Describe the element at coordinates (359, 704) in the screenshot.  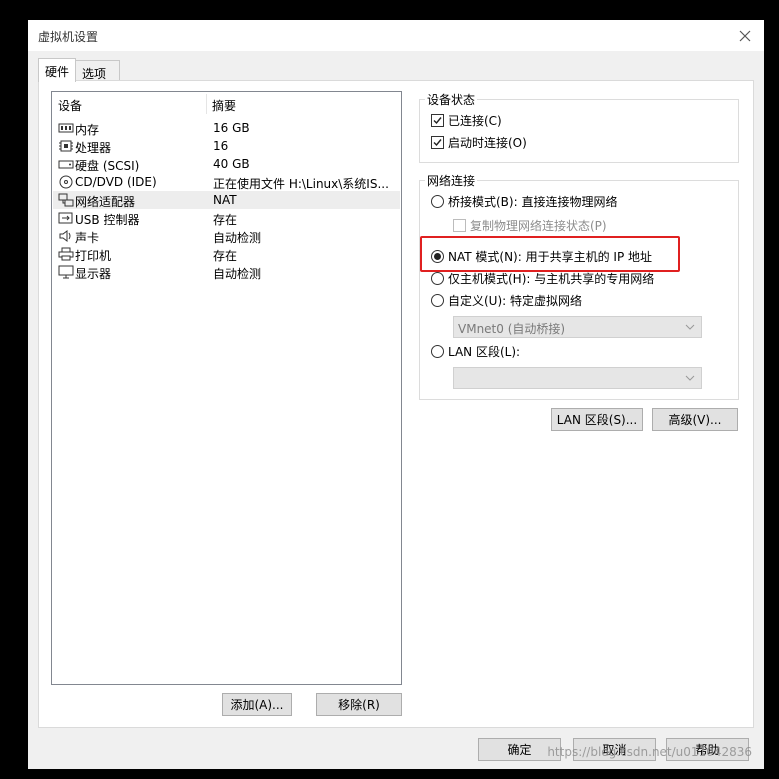
I see `remove-device-button: 移除(R)` at that location.